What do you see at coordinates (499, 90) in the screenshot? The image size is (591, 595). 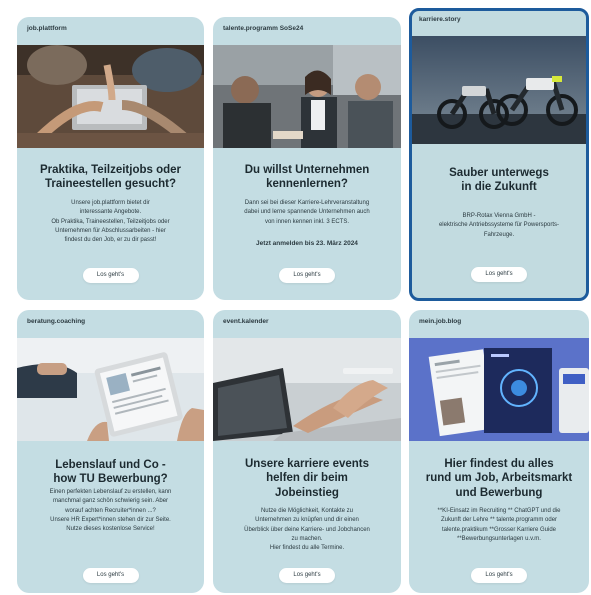 I see `card-image-electric-motorbikes` at bounding box center [499, 90].